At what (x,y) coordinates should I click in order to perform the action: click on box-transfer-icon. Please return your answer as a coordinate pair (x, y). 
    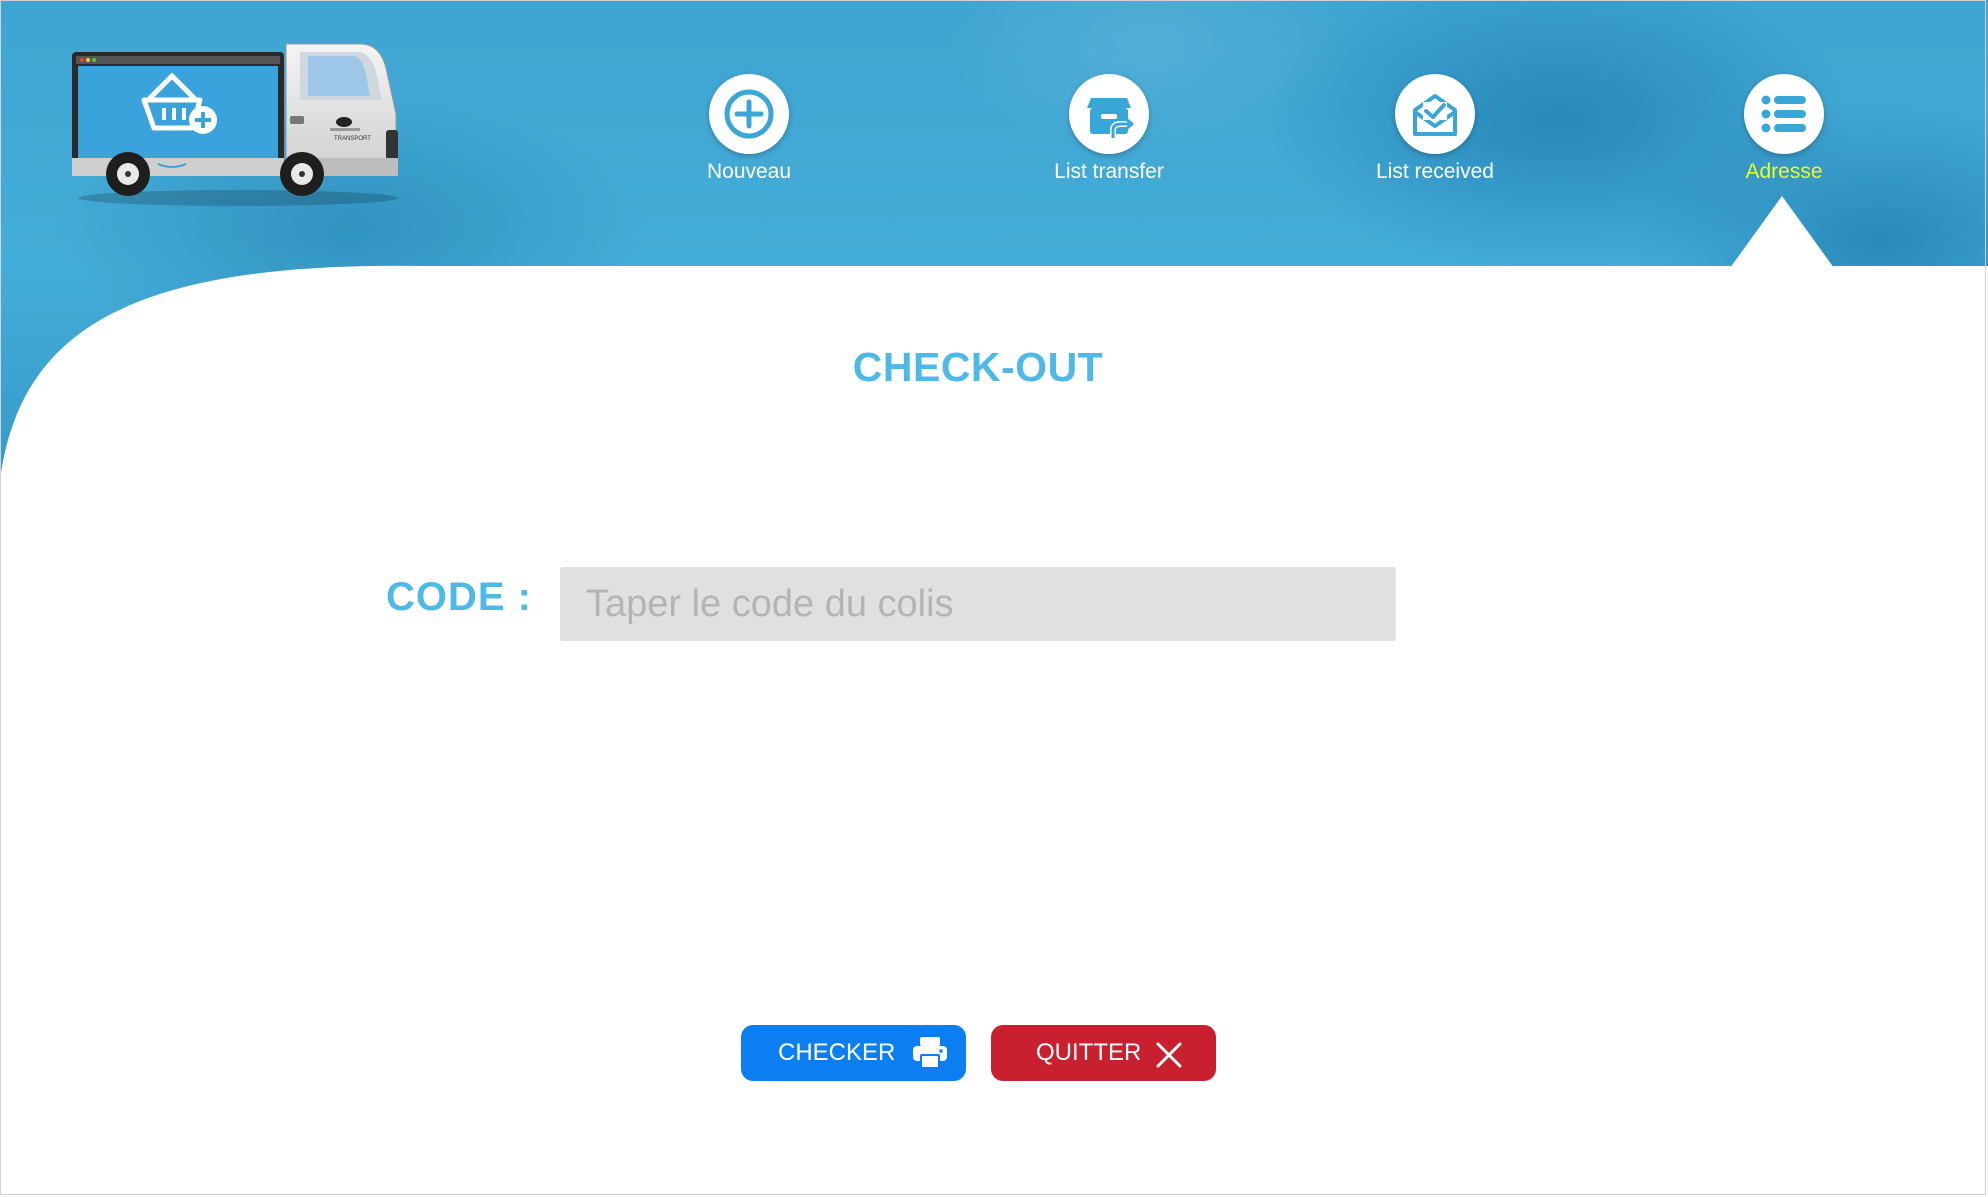
    Looking at the image, I should click on (1110, 118).